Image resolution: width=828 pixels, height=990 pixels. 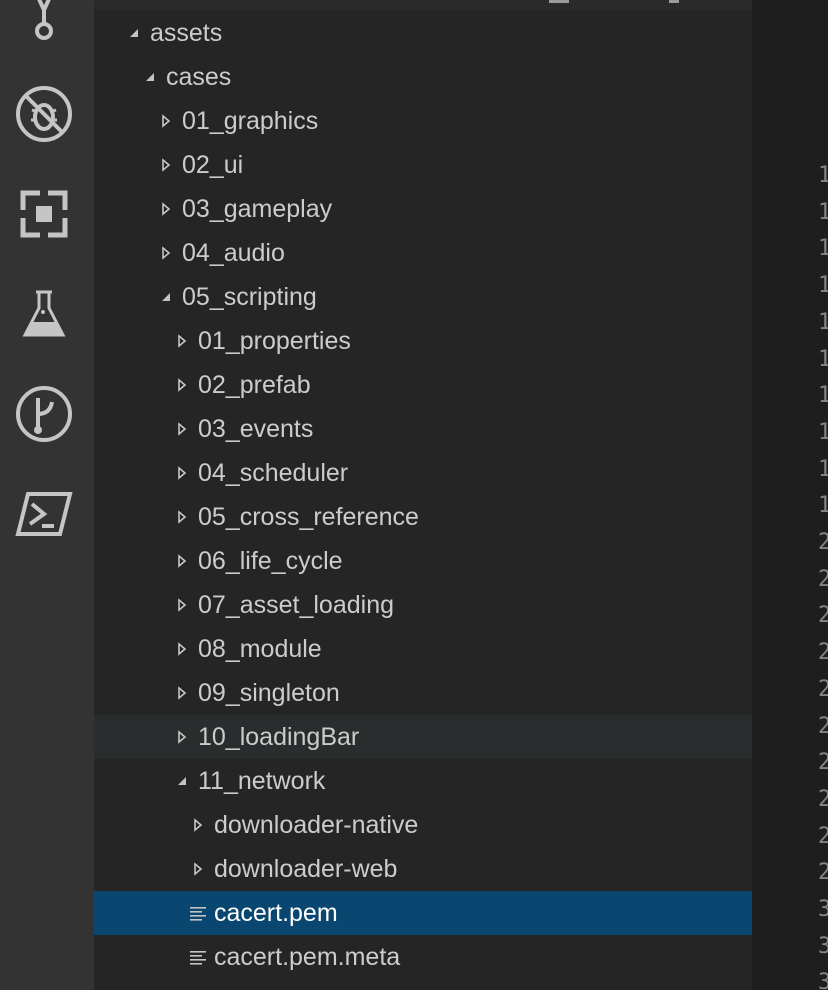 I want to click on tree-folder-row: cases, so click(x=423, y=77).